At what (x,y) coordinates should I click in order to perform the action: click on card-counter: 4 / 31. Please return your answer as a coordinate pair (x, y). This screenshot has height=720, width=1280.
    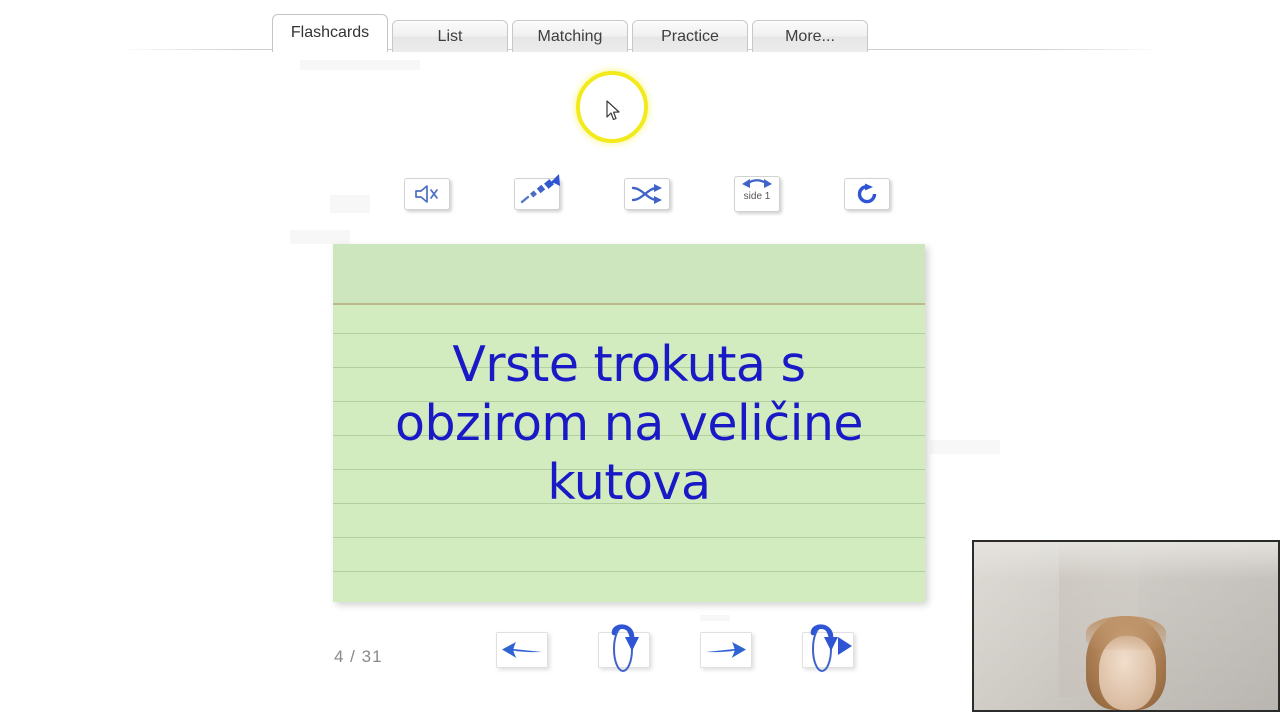
    Looking at the image, I should click on (358, 656).